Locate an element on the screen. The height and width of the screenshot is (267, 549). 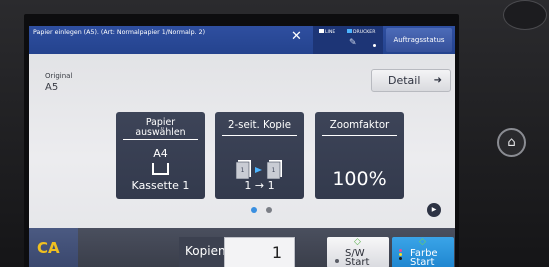
device-status-area: LINE DRUCKER ✎ is located at coordinates (348, 40).